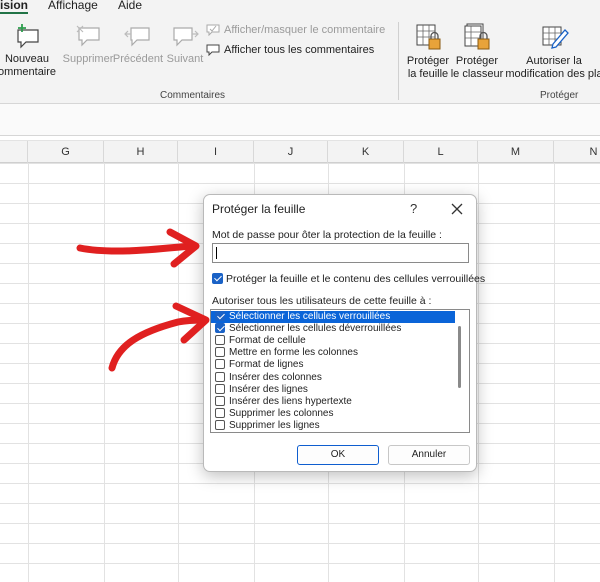 The height and width of the screenshot is (582, 600). What do you see at coordinates (66, 152) in the screenshot?
I see `column-header-g: G` at bounding box center [66, 152].